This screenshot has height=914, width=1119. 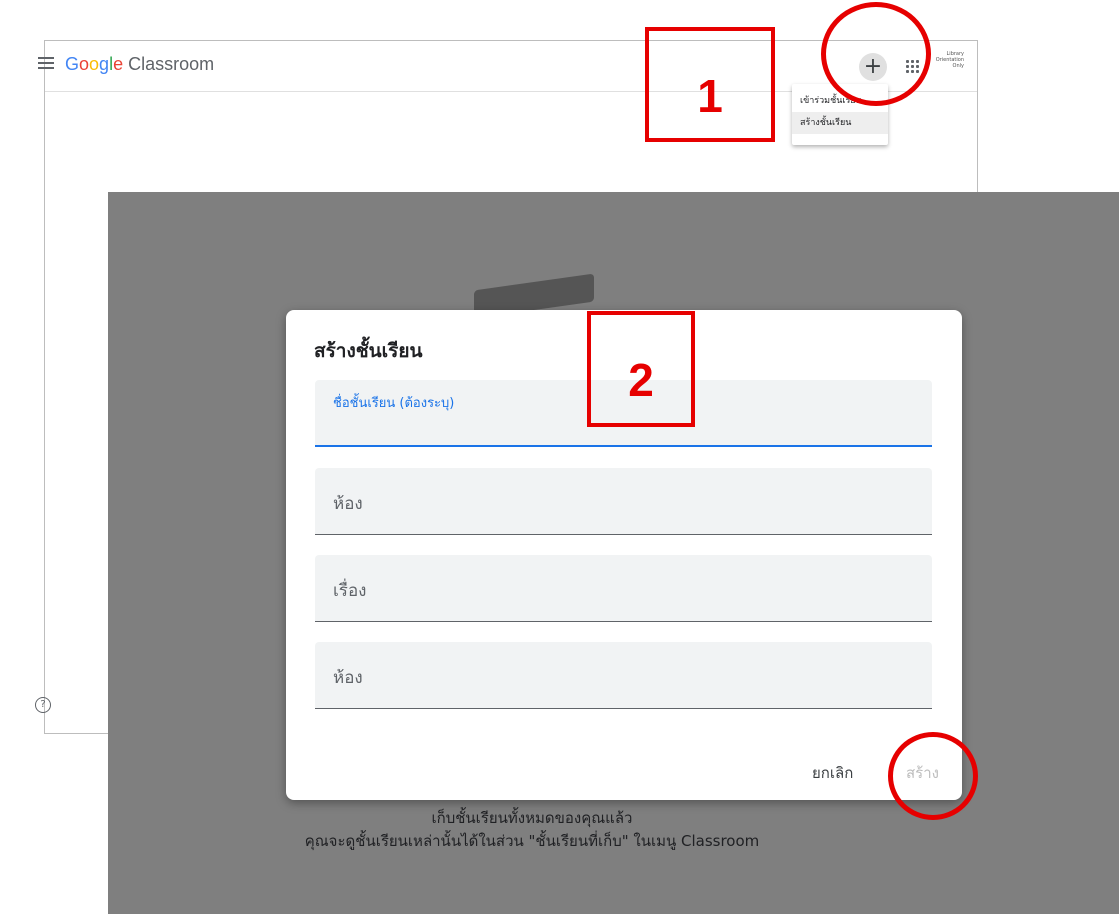 What do you see at coordinates (169, 64) in the screenshot?
I see `logo-suffix: Classroom` at bounding box center [169, 64].